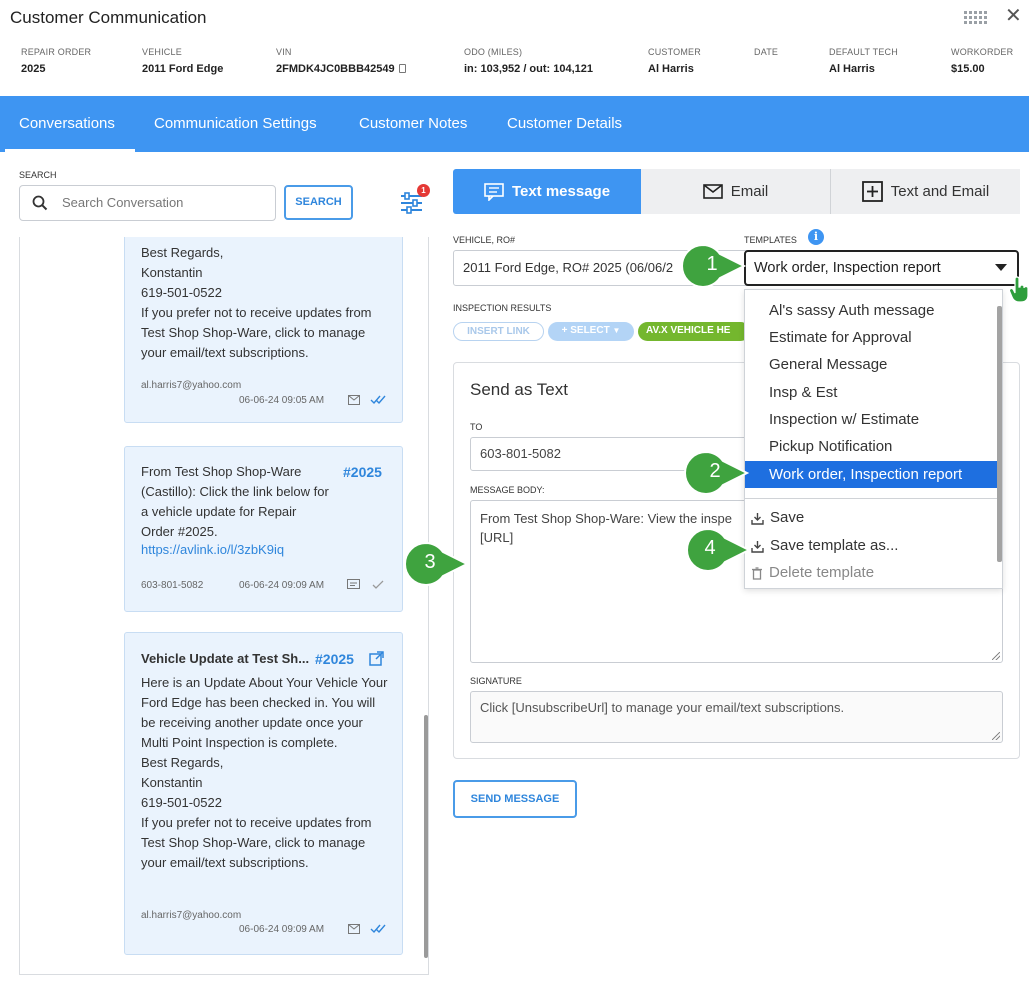  What do you see at coordinates (863, 52) in the screenshot?
I see `default-tech-label: DEFAULT TECH` at bounding box center [863, 52].